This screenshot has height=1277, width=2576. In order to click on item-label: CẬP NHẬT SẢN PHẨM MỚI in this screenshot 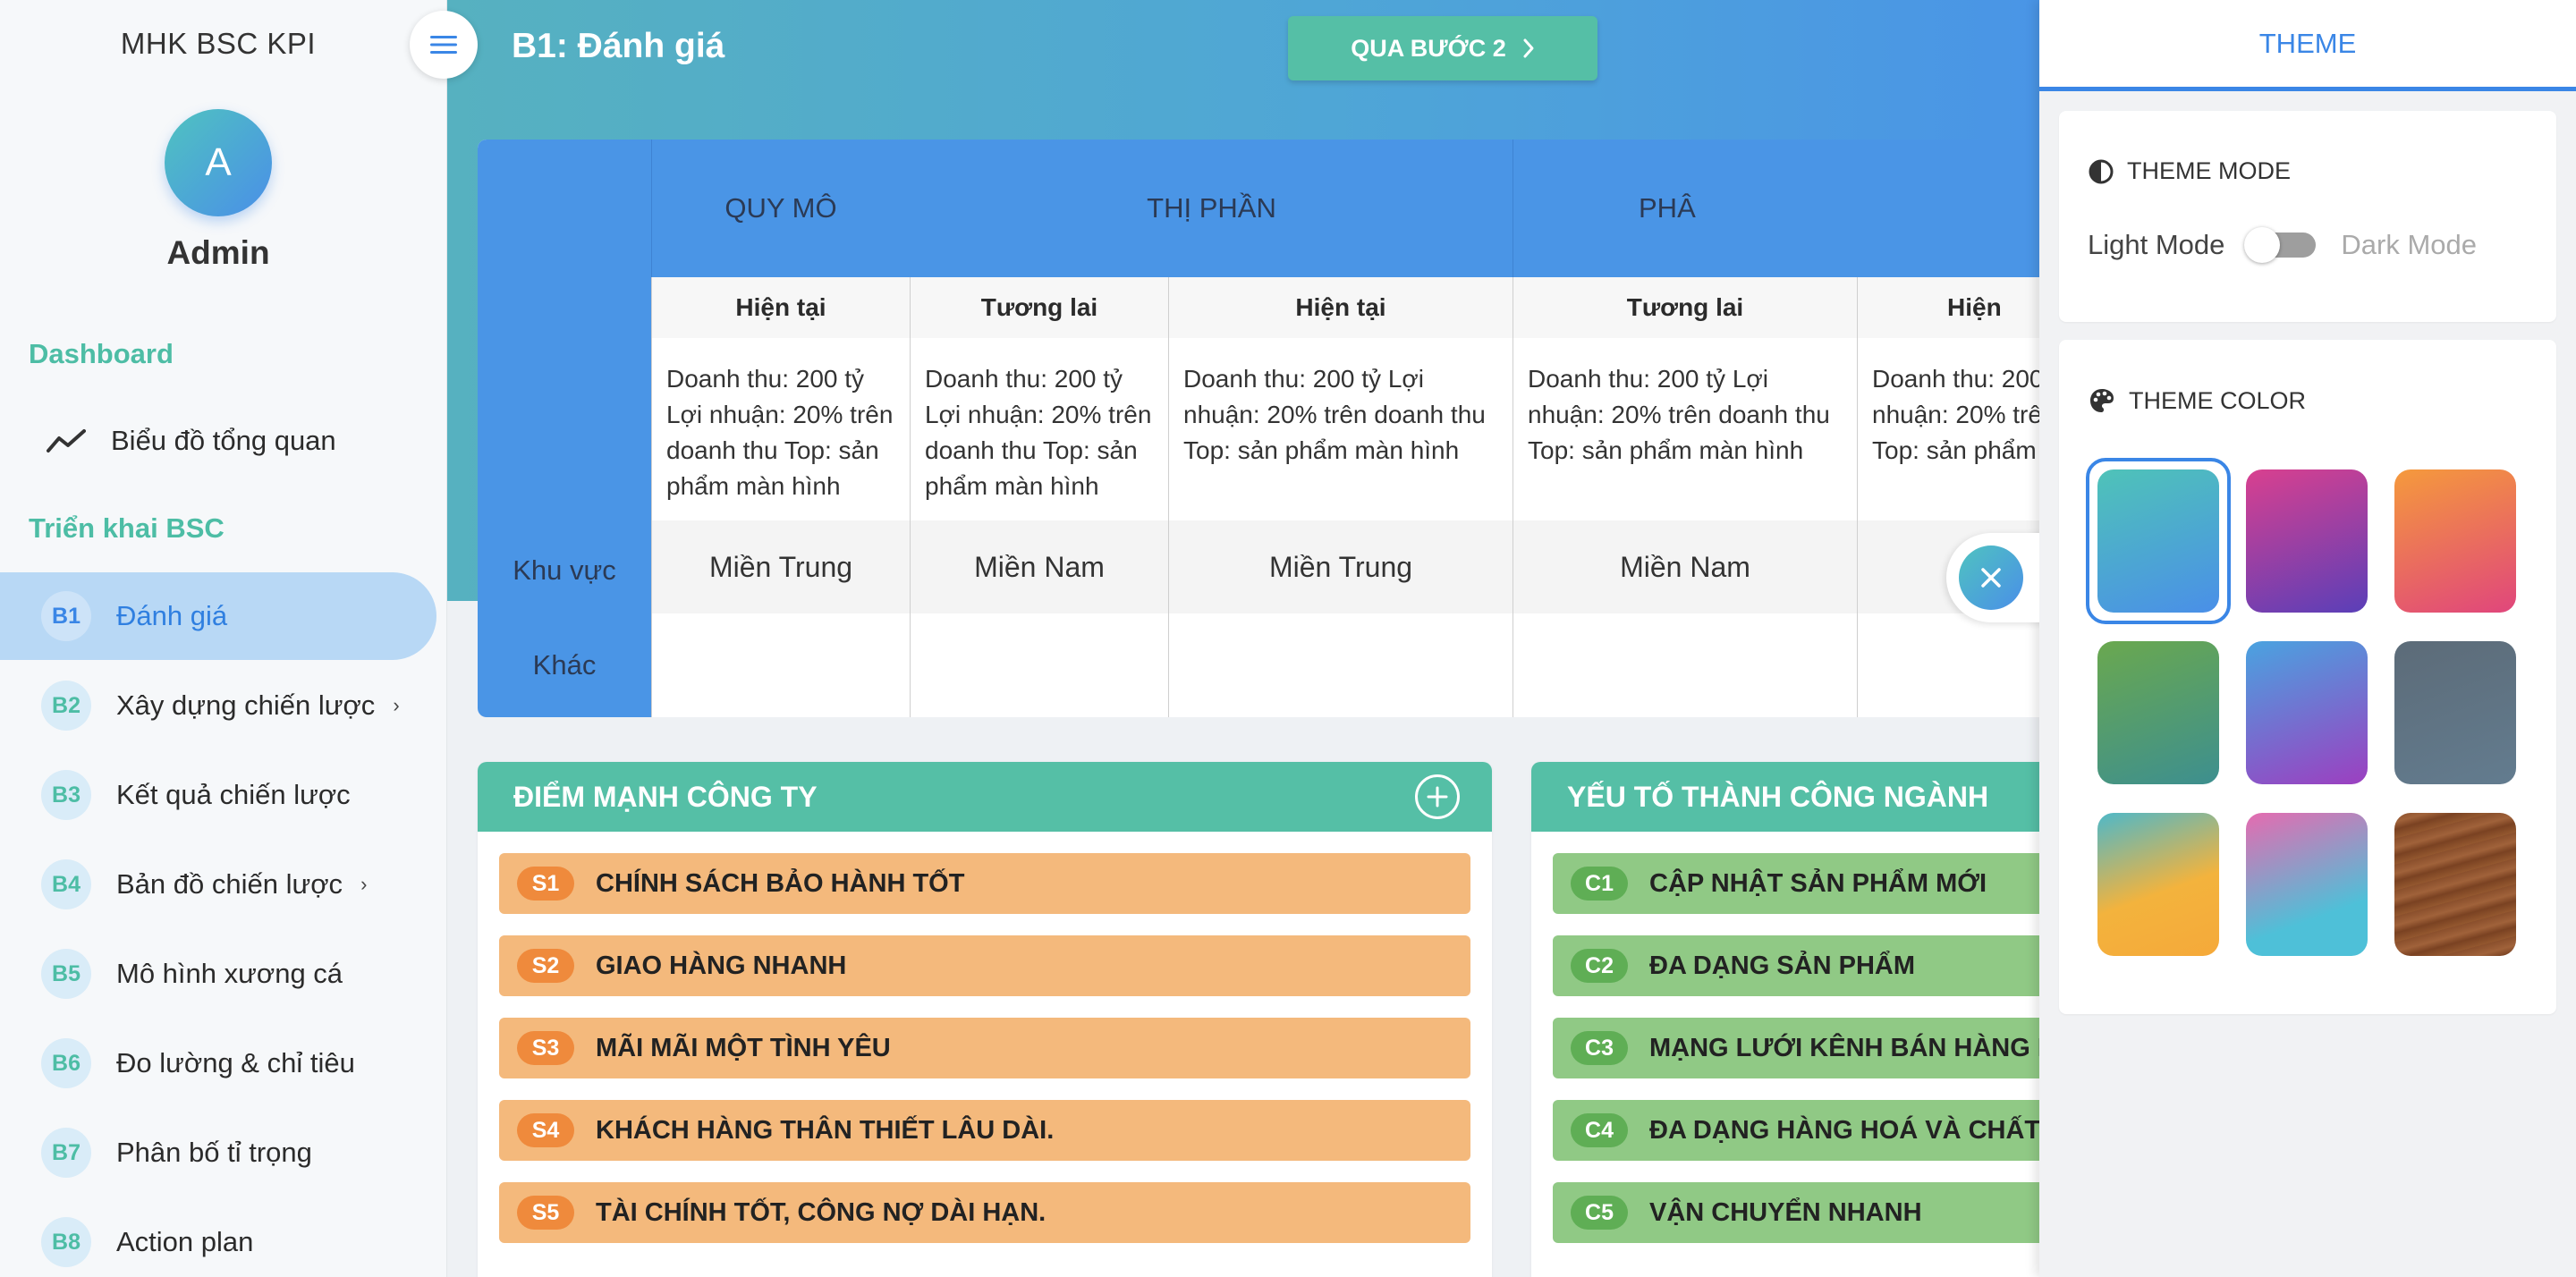, I will do `click(1818, 883)`.